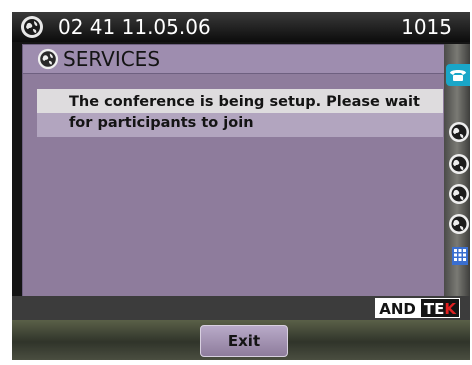 Image resolution: width=472 pixels, height=365 pixels. What do you see at coordinates (134, 27) in the screenshot?
I see `status-datetime: 02 41 11.05.06` at bounding box center [134, 27].